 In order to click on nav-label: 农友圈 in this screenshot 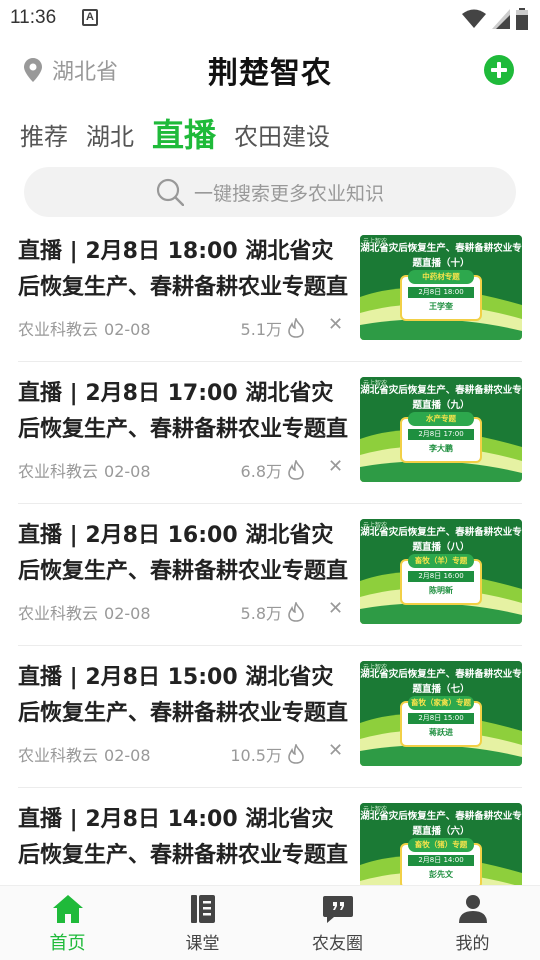, I will do `click(337, 944)`.